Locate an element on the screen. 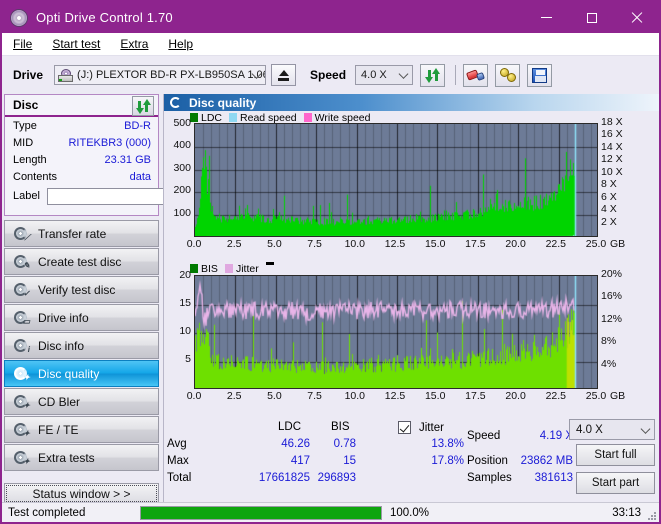 The image size is (661, 524). menu-item-help: Help is located at coordinates (180, 44).